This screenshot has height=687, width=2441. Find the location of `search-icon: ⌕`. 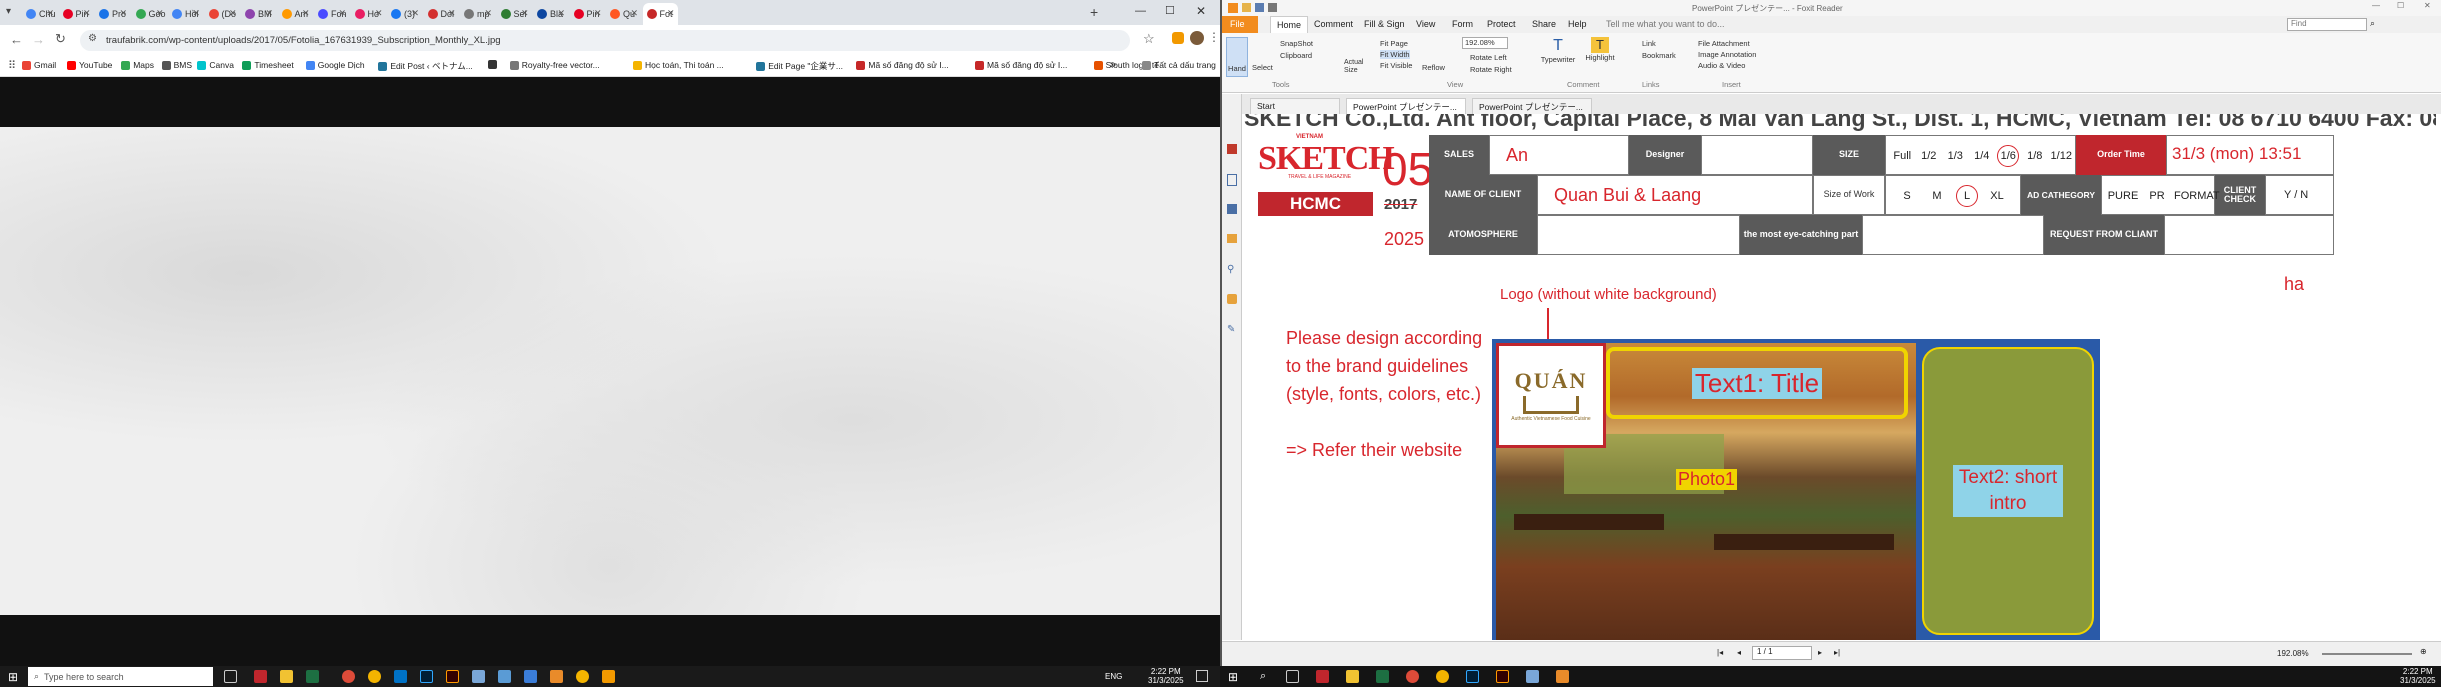

search-icon: ⌕ is located at coordinates (2372, 23).